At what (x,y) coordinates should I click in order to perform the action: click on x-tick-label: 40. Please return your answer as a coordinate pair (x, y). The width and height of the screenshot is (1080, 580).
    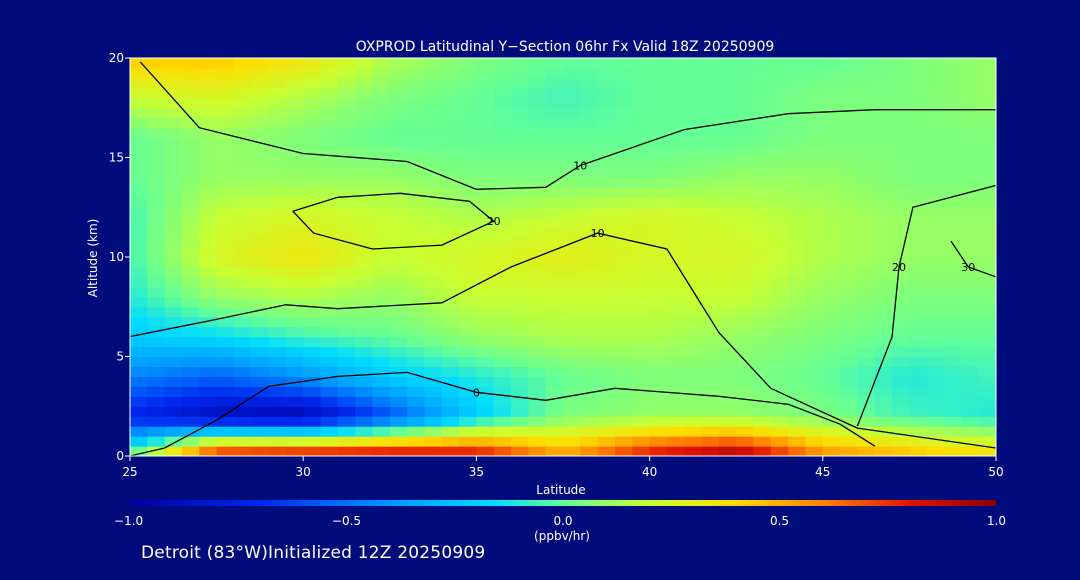
    Looking at the image, I should click on (649, 472).